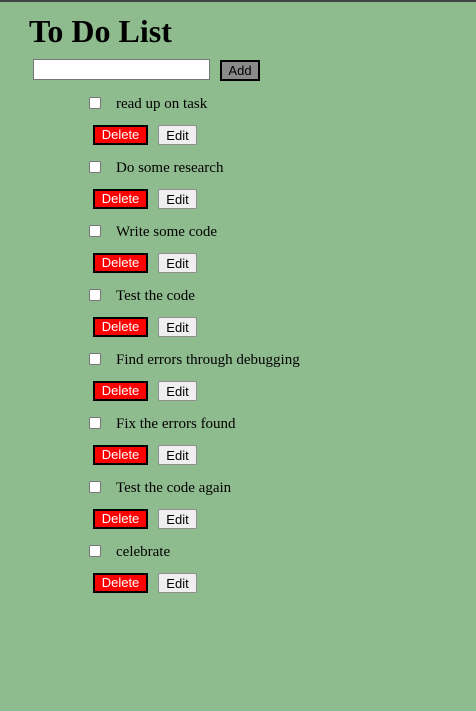  Describe the element at coordinates (240, 70) in the screenshot. I see `add-button: Add` at that location.